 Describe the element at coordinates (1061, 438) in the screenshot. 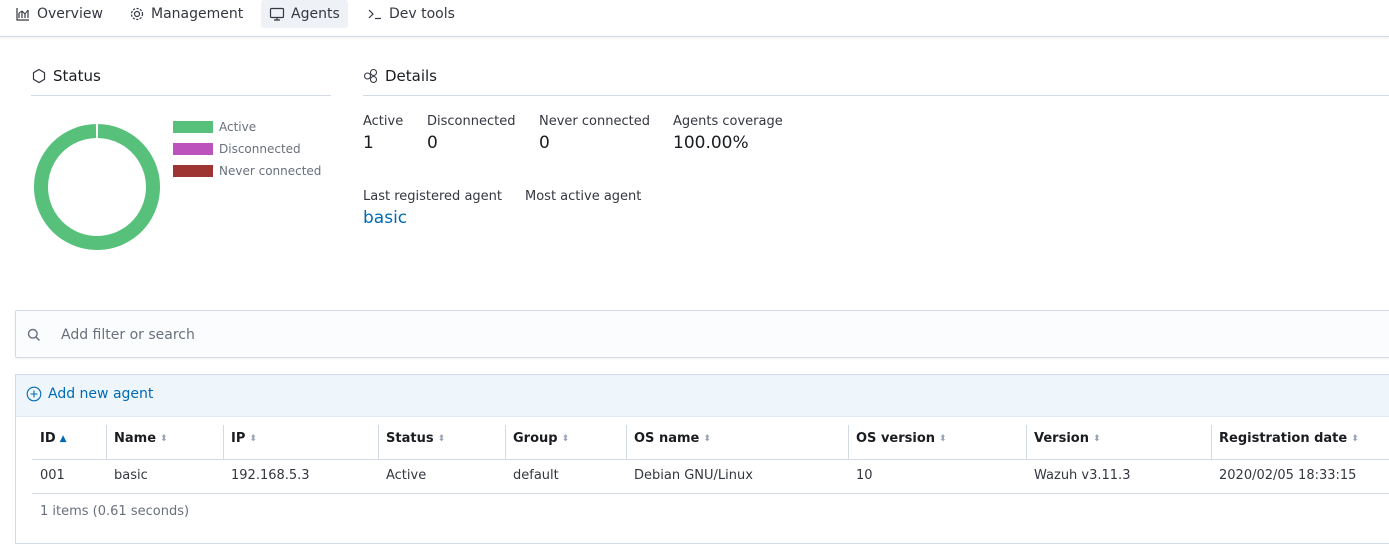

I see `column-header-version-label: Version` at that location.